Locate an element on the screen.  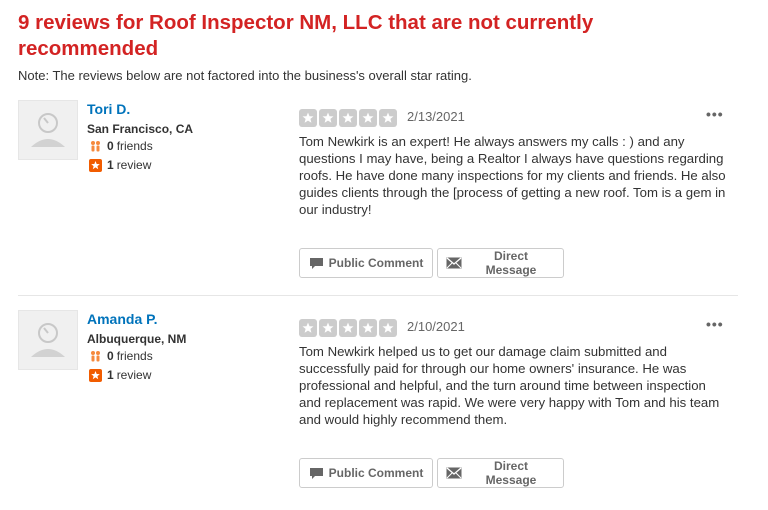
review-divider is located at coordinates (378, 295).